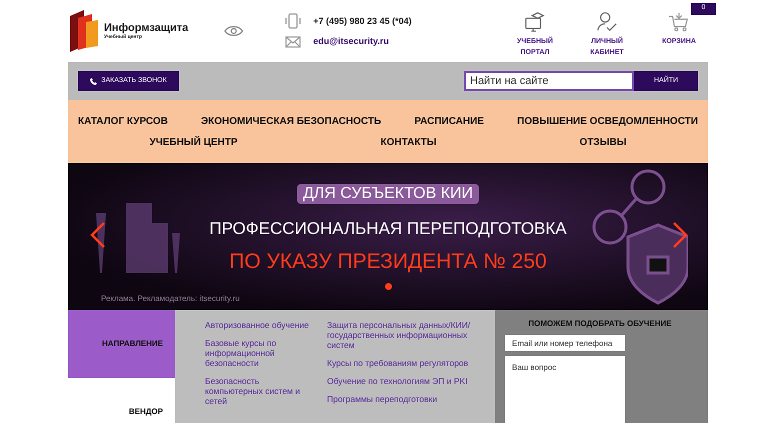 This screenshot has height=423, width=777. I want to click on course-link: Программы переподготовки, so click(402, 399).